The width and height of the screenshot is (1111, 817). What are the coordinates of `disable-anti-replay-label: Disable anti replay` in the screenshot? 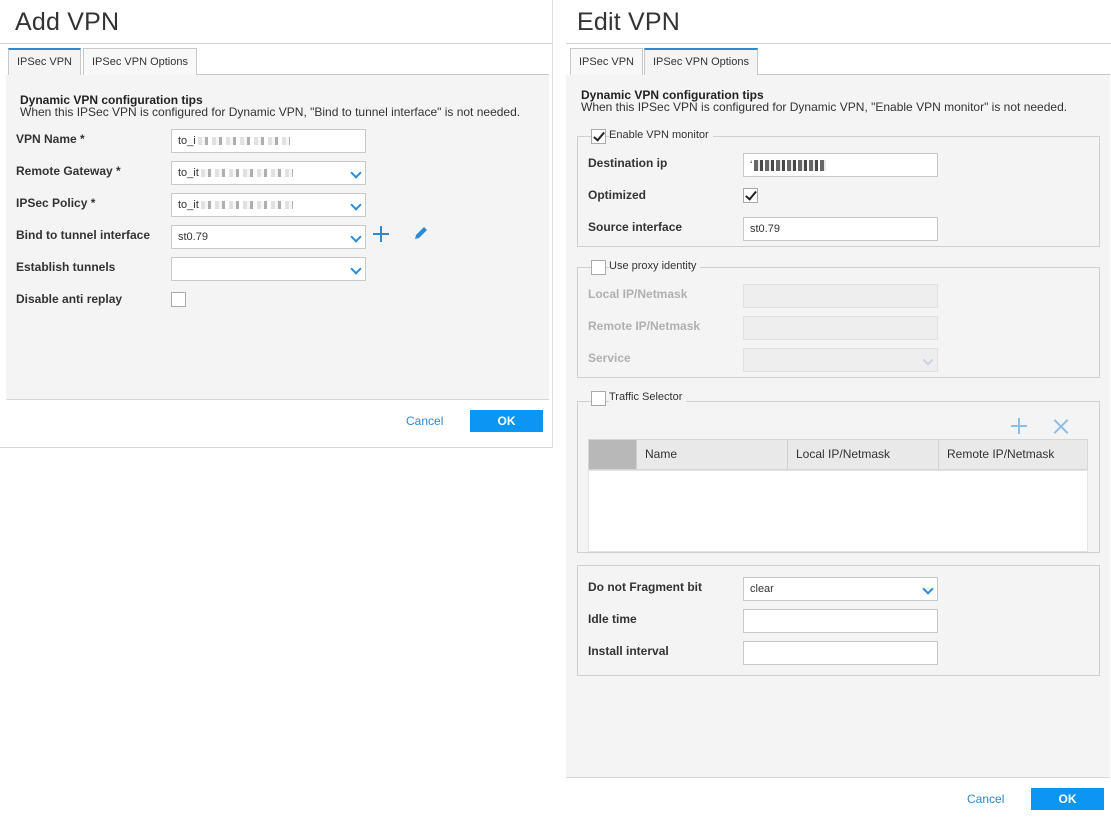 It's located at (69, 299).